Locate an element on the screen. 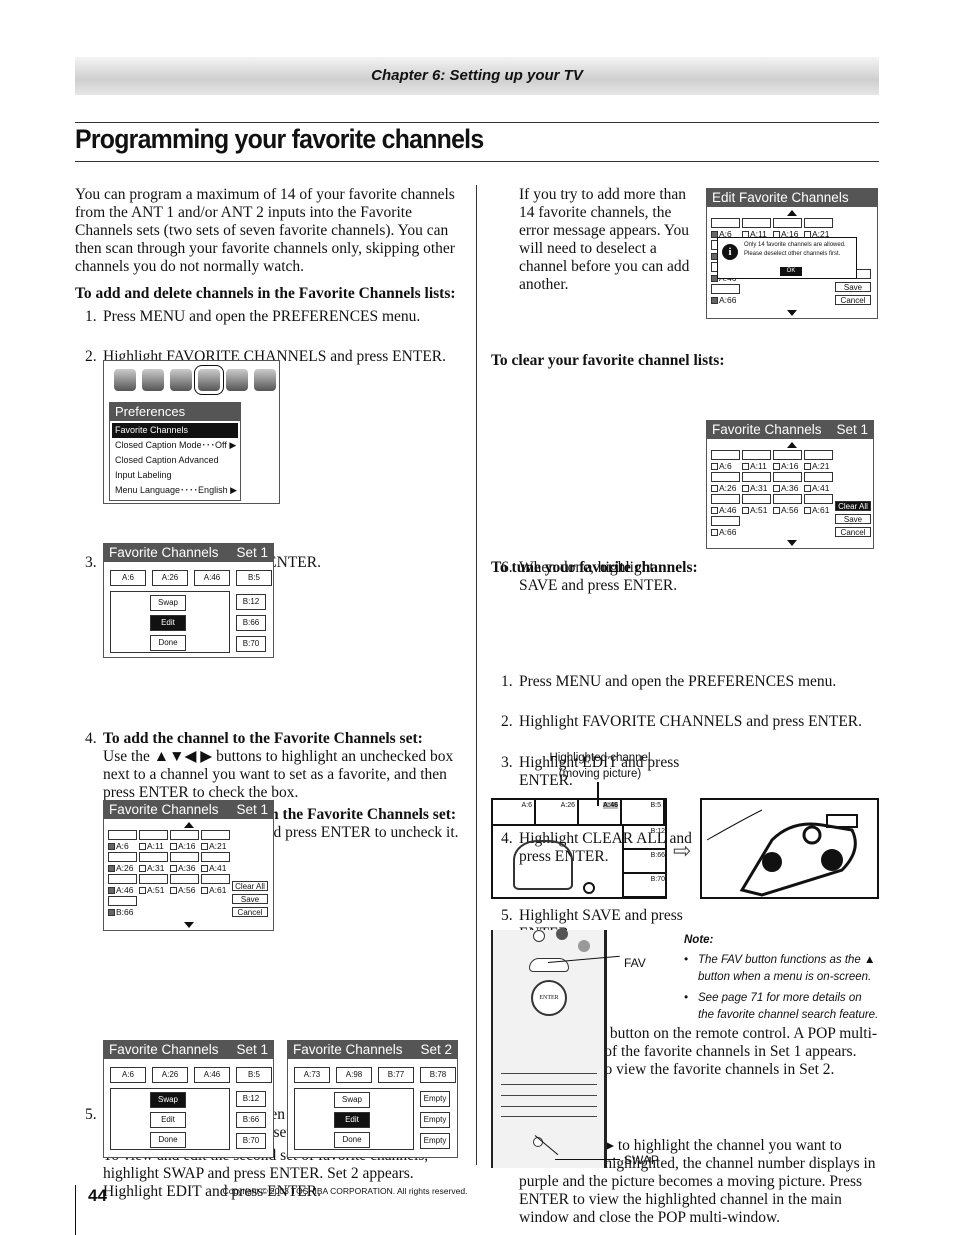  channel-cell: B:78 is located at coordinates (438, 1075).